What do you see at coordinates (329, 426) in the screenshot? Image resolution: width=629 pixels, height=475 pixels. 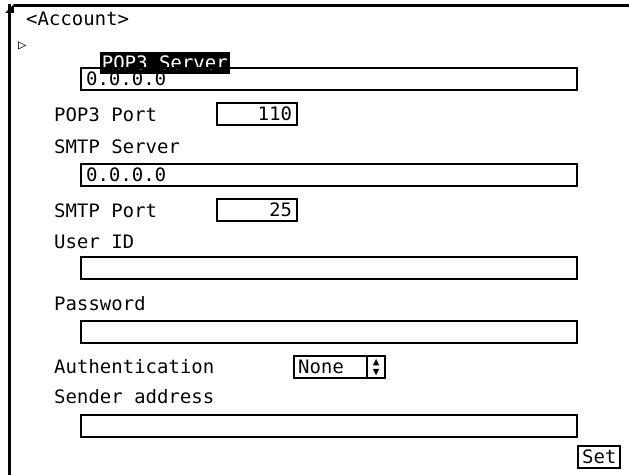 I see `sender-address-input` at bounding box center [329, 426].